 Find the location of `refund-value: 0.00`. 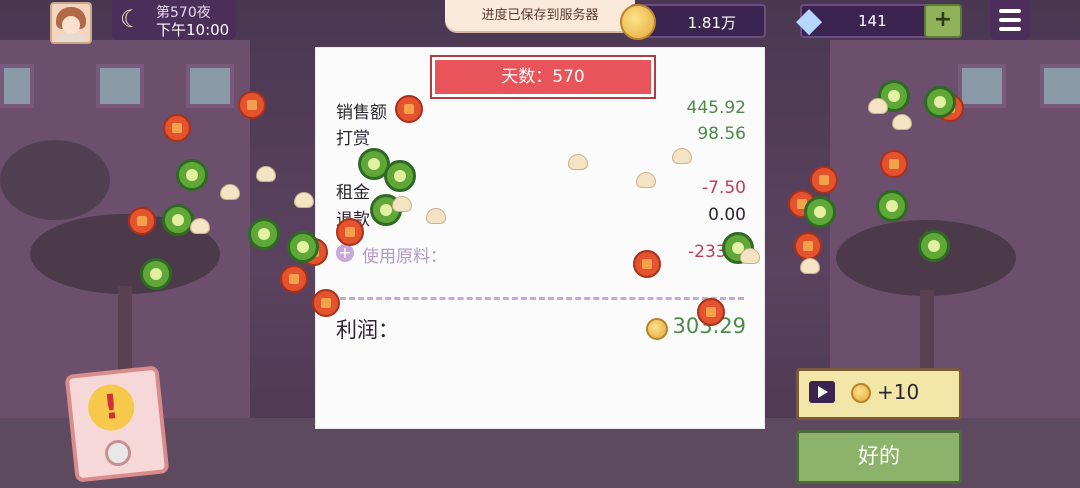

refund-value: 0.00 is located at coordinates (727, 215).